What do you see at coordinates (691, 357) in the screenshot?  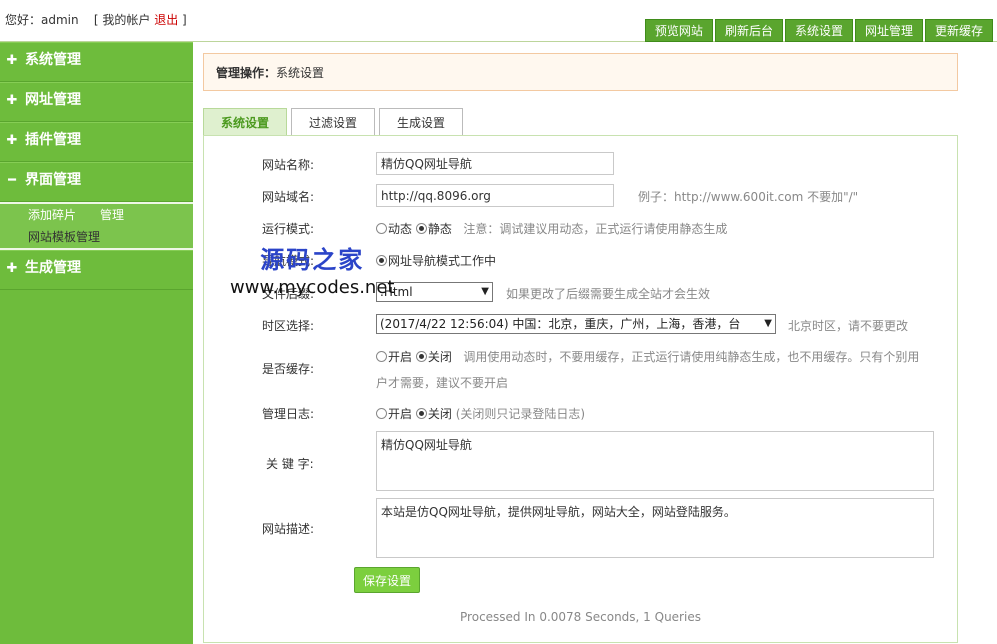 I see `cache-hint-line1: 调用使用动态时，不要用缓存，正式运行请使用纯静态生成，也不用缓存。只有个别用` at bounding box center [691, 357].